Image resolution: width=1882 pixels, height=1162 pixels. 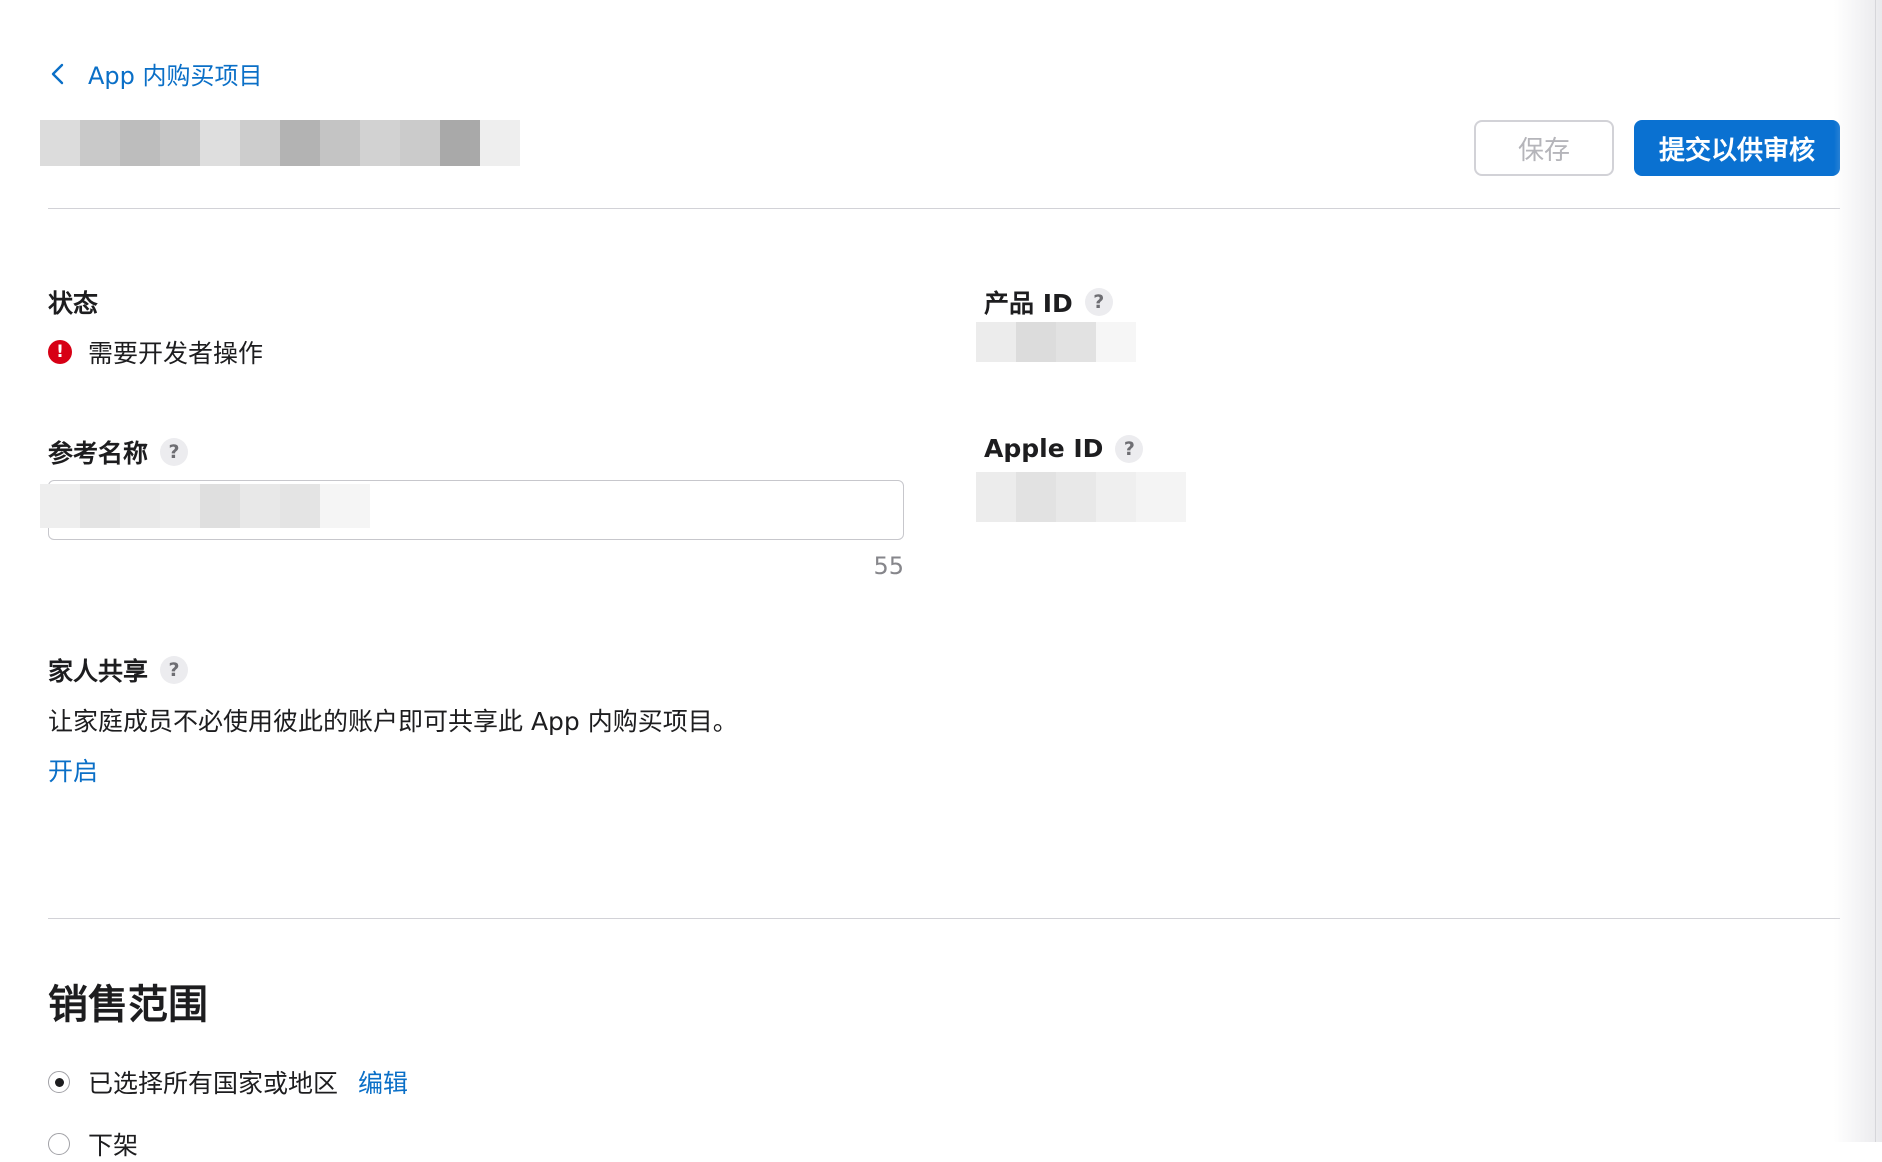 What do you see at coordinates (1098, 302) in the screenshot?
I see `product-id-help-icon: ?` at bounding box center [1098, 302].